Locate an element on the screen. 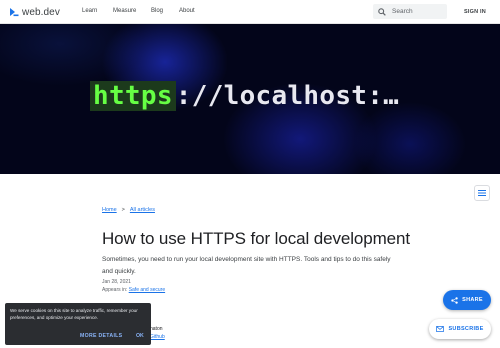 Image resolution: width=500 pixels, height=348 pixels. cookie-ok-button: OK is located at coordinates (140, 336).